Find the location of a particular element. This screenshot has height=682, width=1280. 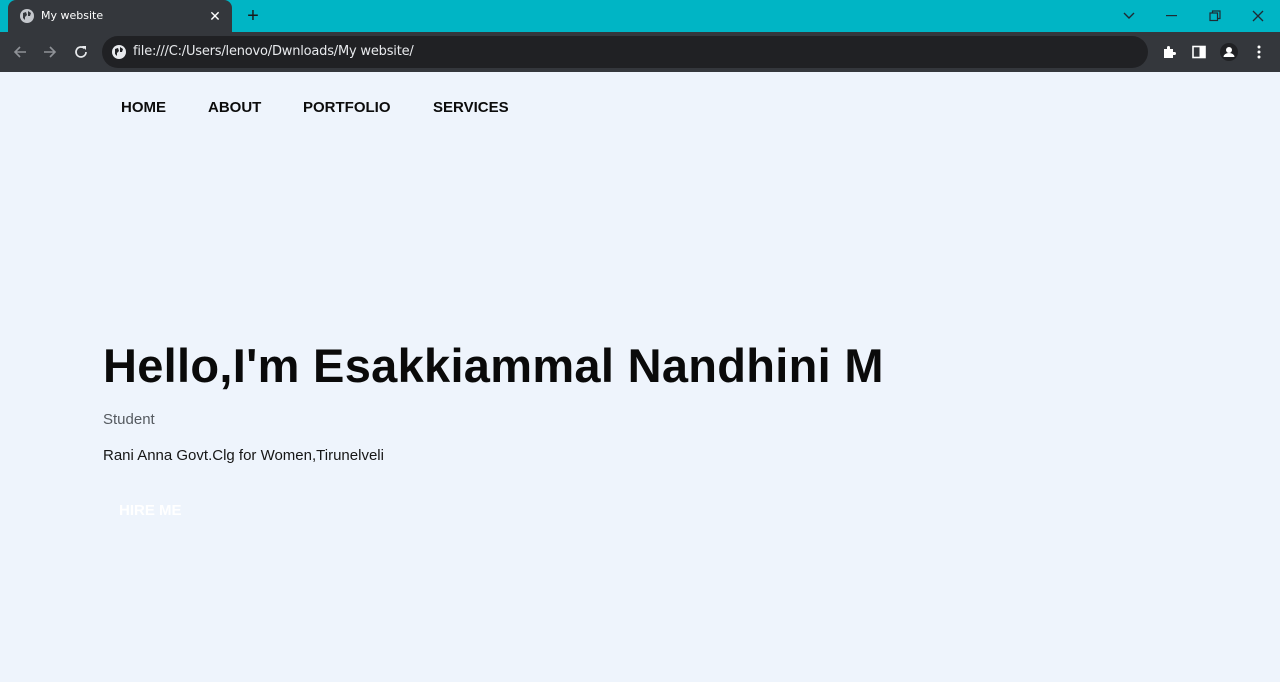

new-tab-button: + is located at coordinates (253, 16).